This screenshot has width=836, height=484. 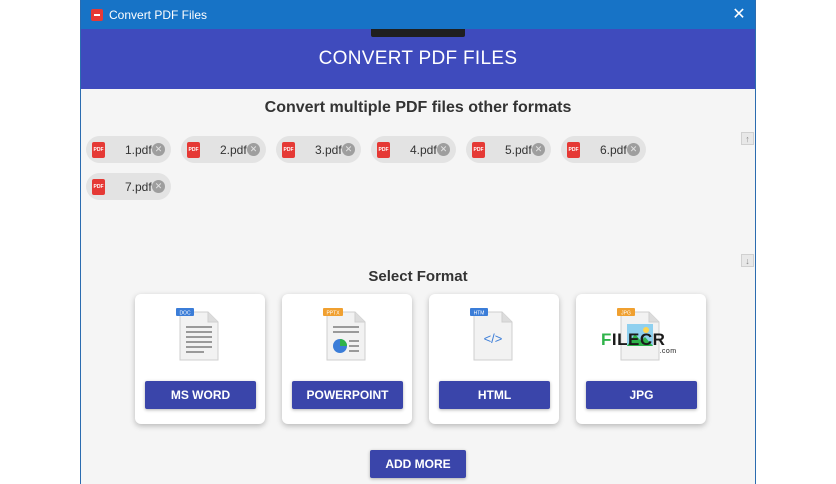 What do you see at coordinates (233, 149) in the screenshot?
I see `file-name: 2.pdf` at bounding box center [233, 149].